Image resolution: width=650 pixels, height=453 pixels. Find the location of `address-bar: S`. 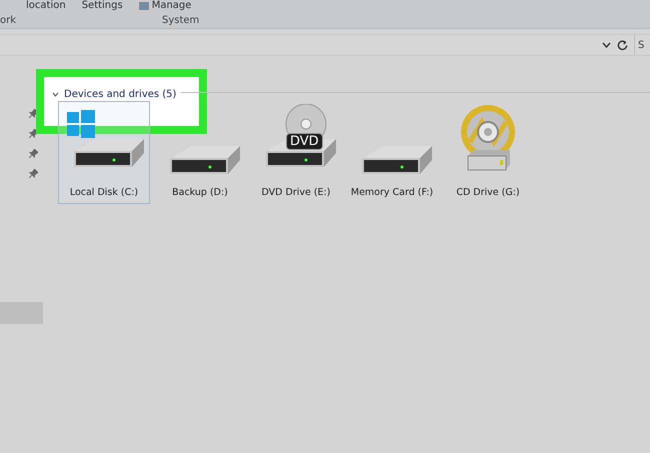

address-bar: S is located at coordinates (325, 45).